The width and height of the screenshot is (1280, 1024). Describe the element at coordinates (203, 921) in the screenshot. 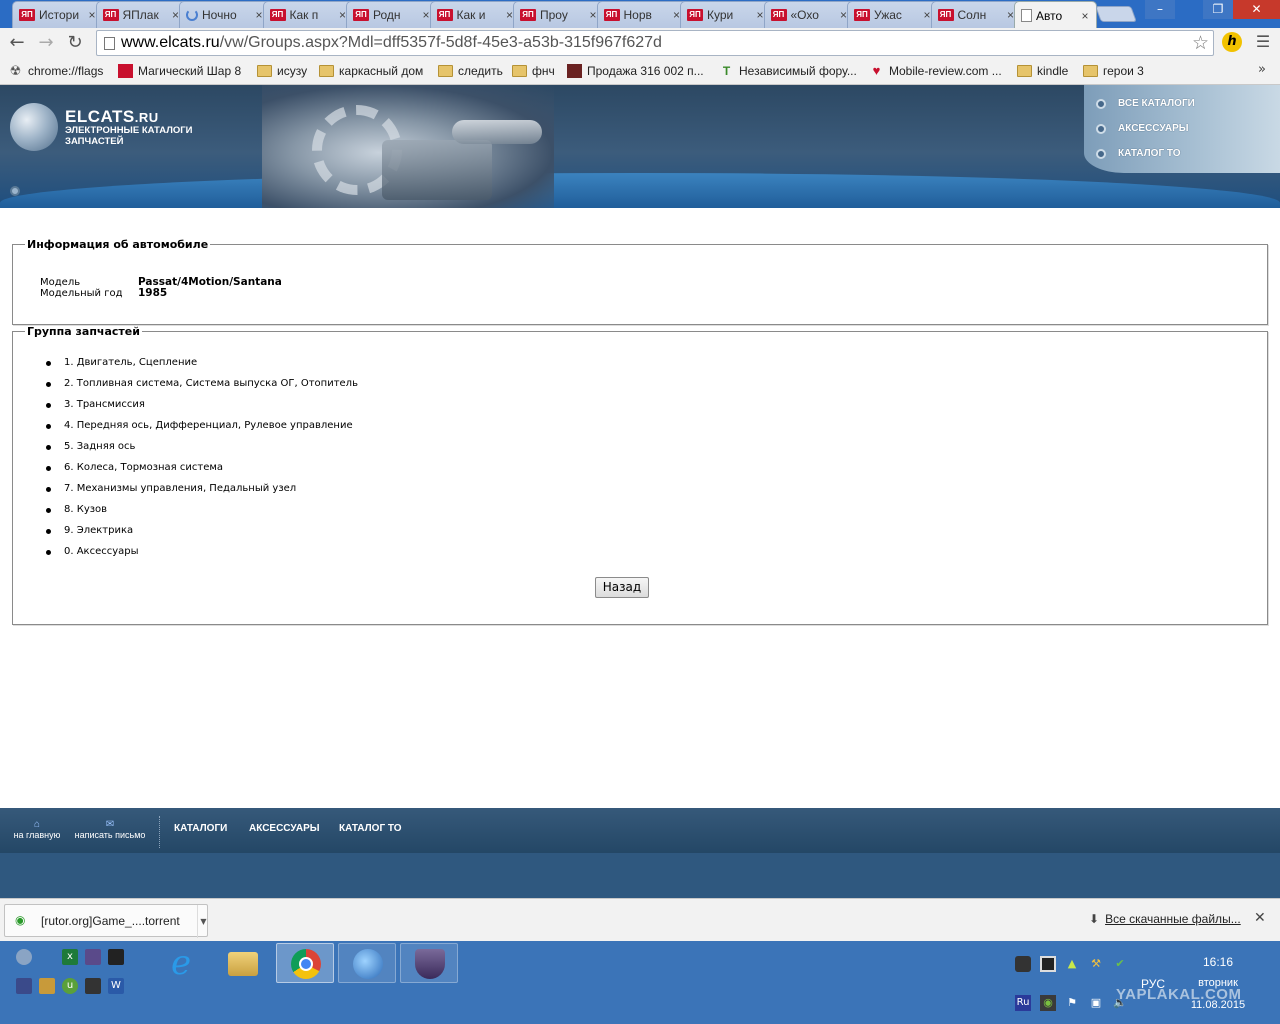

I see `chevron-down-icon: ▼` at that location.